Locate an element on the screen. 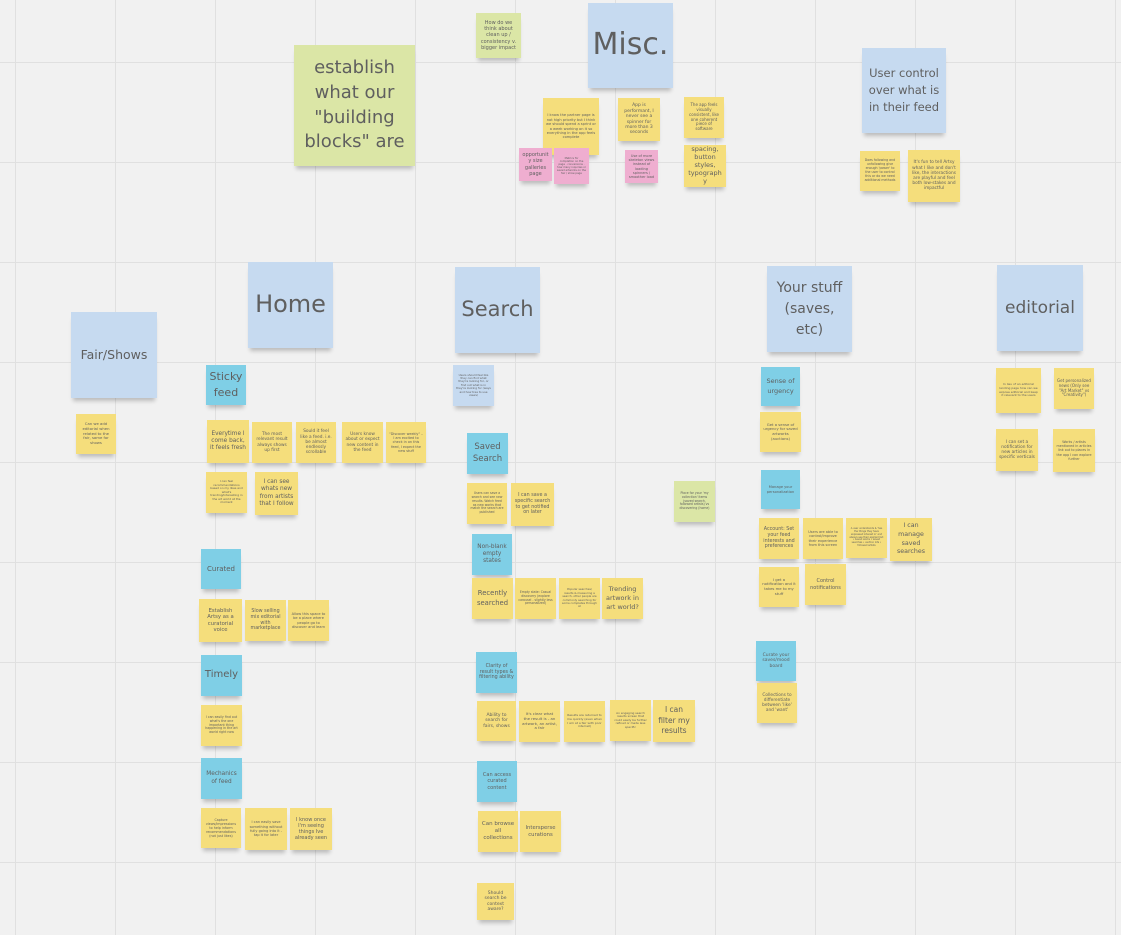 The width and height of the screenshot is (1121, 935). sticky-note: Trending artwork in art world? is located at coordinates (622, 598).